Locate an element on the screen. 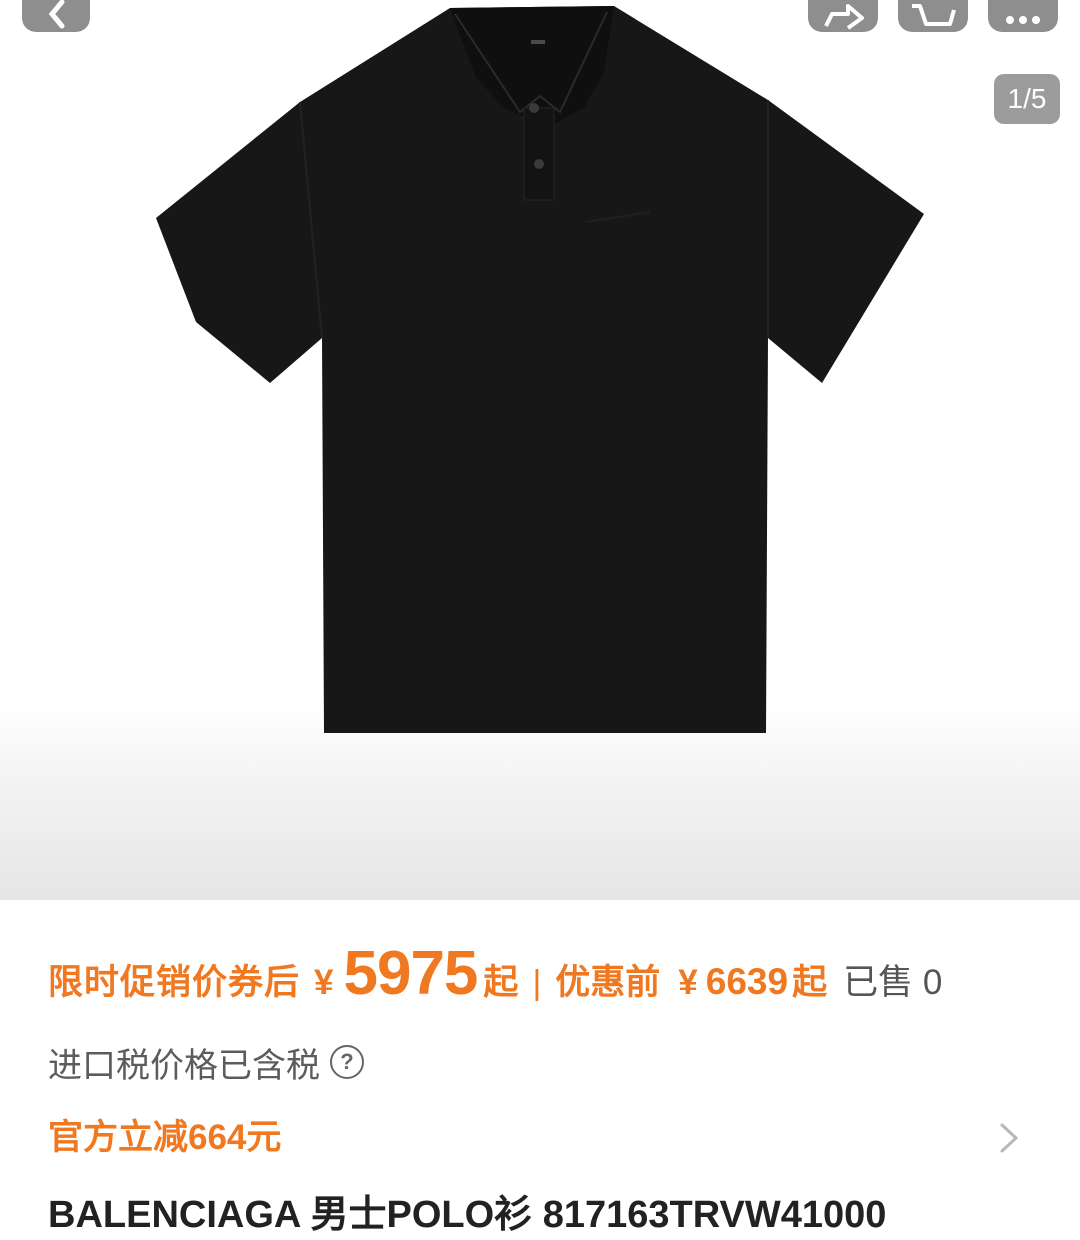  cart-icon is located at coordinates (934, 15).